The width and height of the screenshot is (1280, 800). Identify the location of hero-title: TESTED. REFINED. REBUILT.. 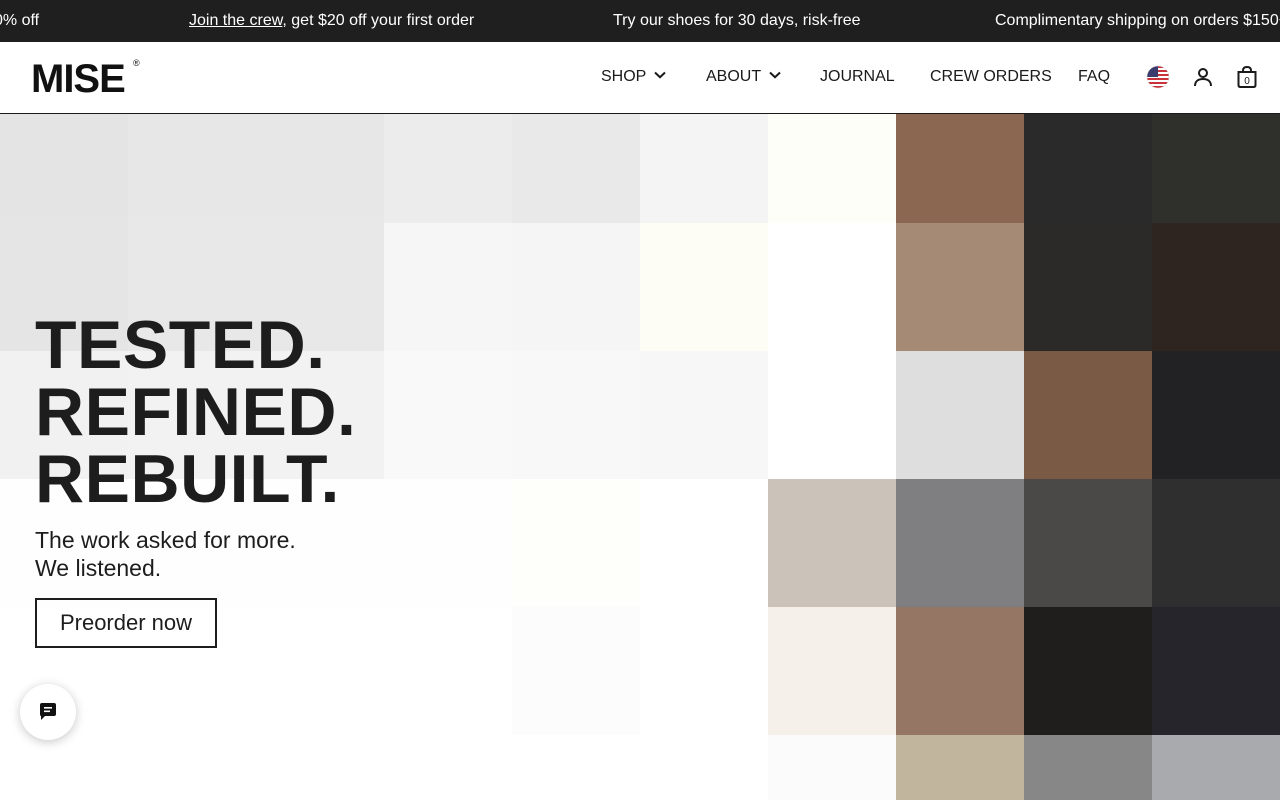
(196, 412).